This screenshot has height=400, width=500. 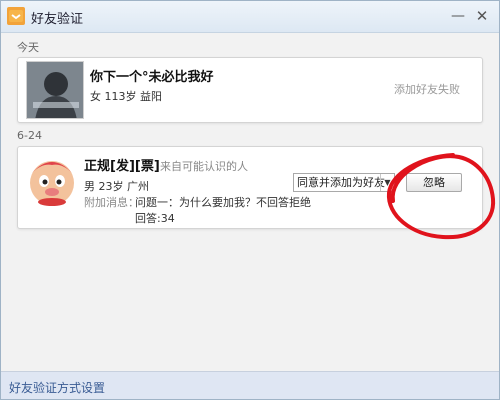 What do you see at coordinates (57, 387) in the screenshot?
I see `verify-settings-link: 好友验证方式设置` at bounding box center [57, 387].